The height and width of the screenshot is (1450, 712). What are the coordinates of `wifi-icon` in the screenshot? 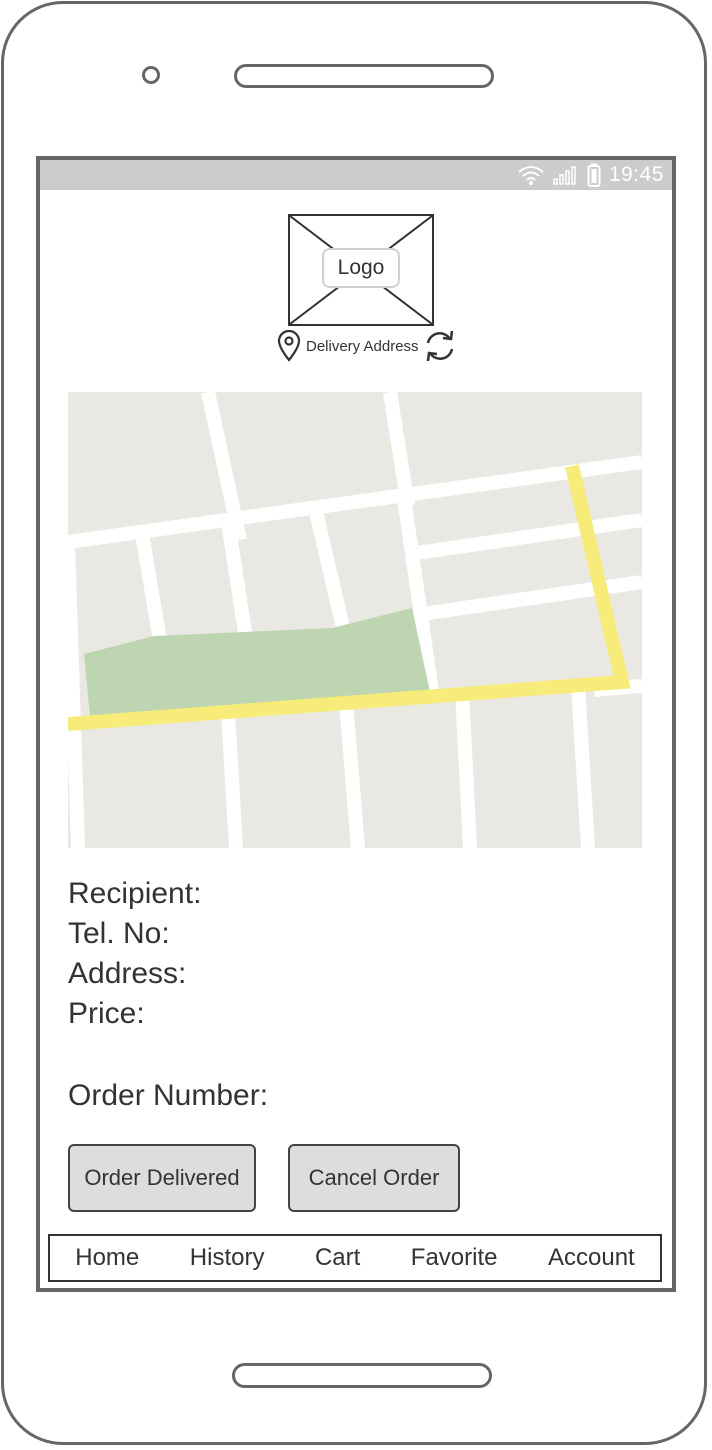 It's located at (531, 175).